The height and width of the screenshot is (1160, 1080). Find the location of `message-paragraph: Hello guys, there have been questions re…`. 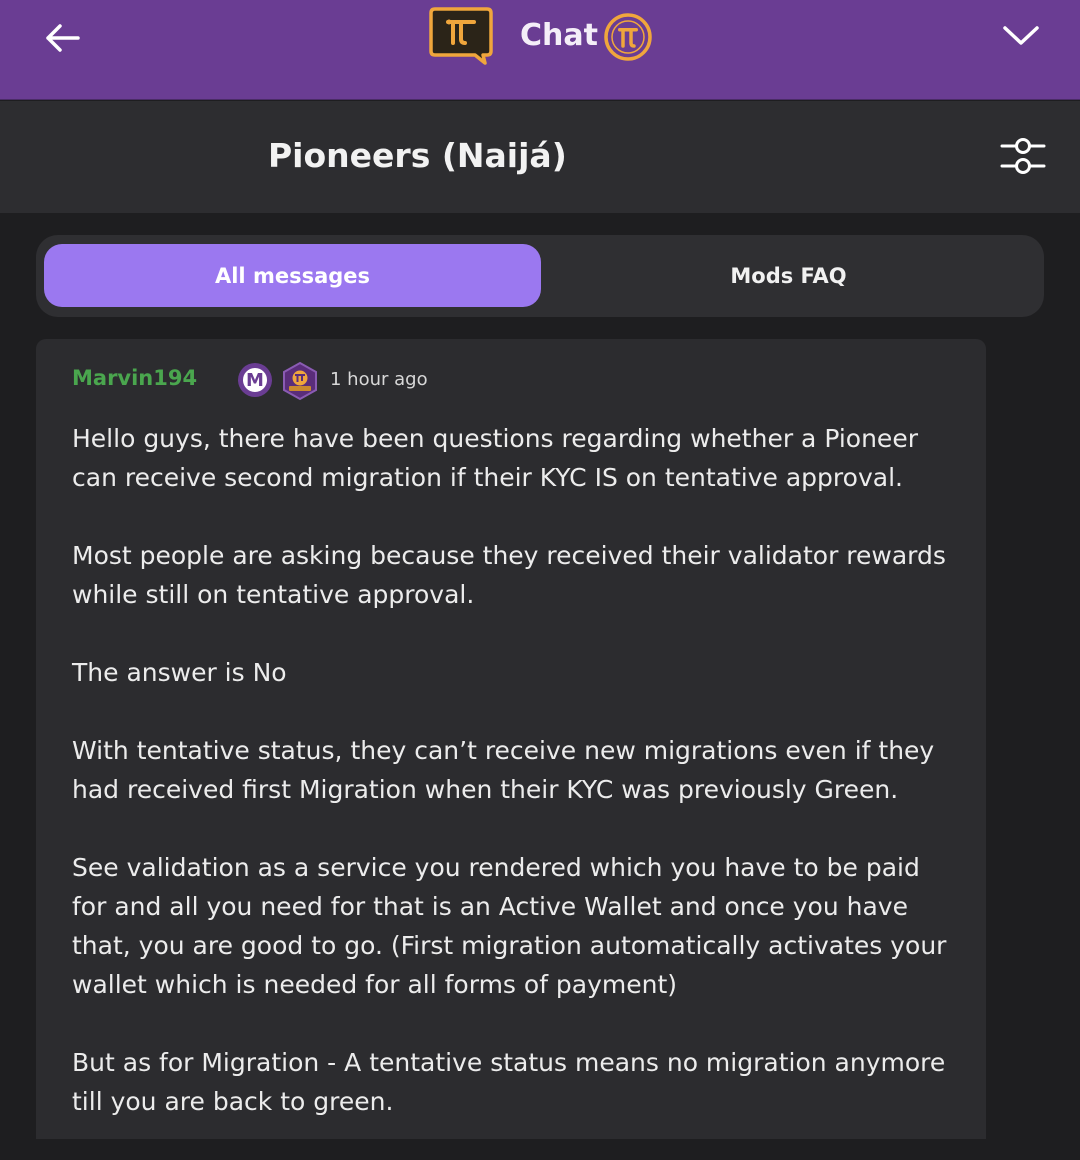

message-paragraph: Hello guys, there have been questions re… is located at coordinates (495, 458).